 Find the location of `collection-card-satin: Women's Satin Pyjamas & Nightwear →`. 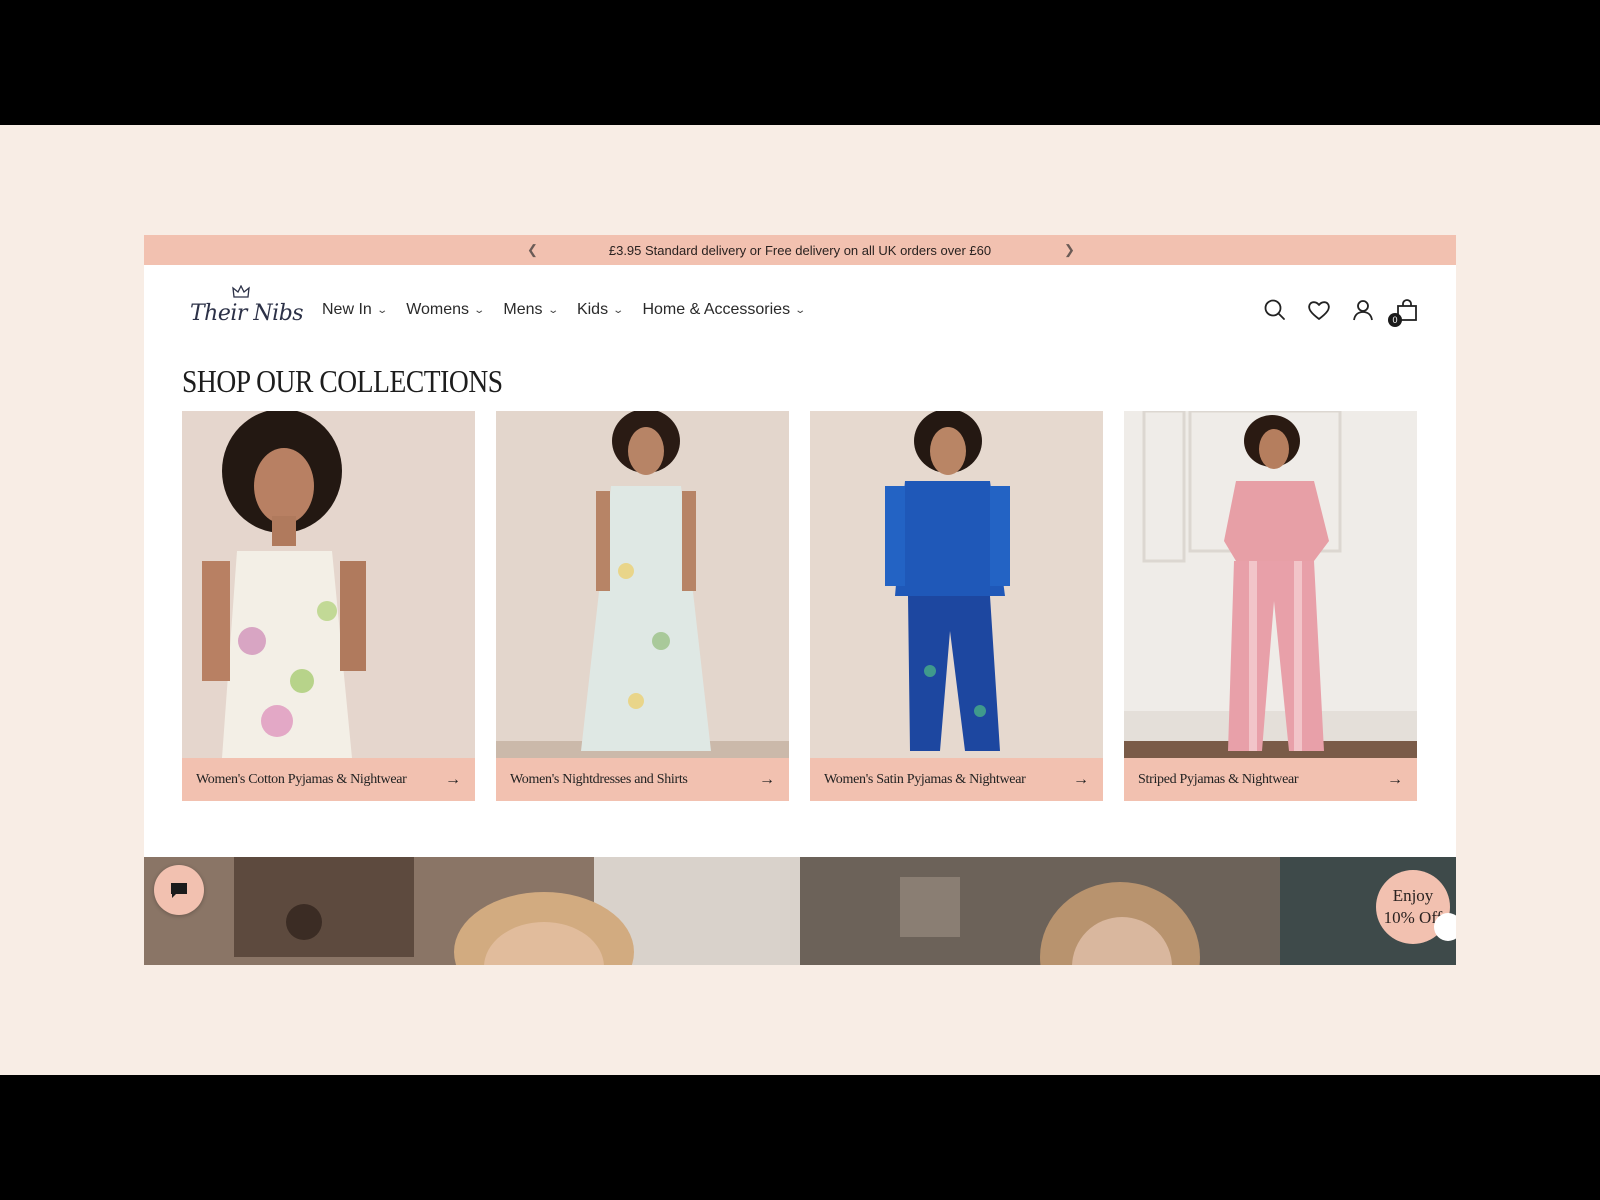

collection-card-satin: Women's Satin Pyjamas & Nightwear → is located at coordinates (956, 606).